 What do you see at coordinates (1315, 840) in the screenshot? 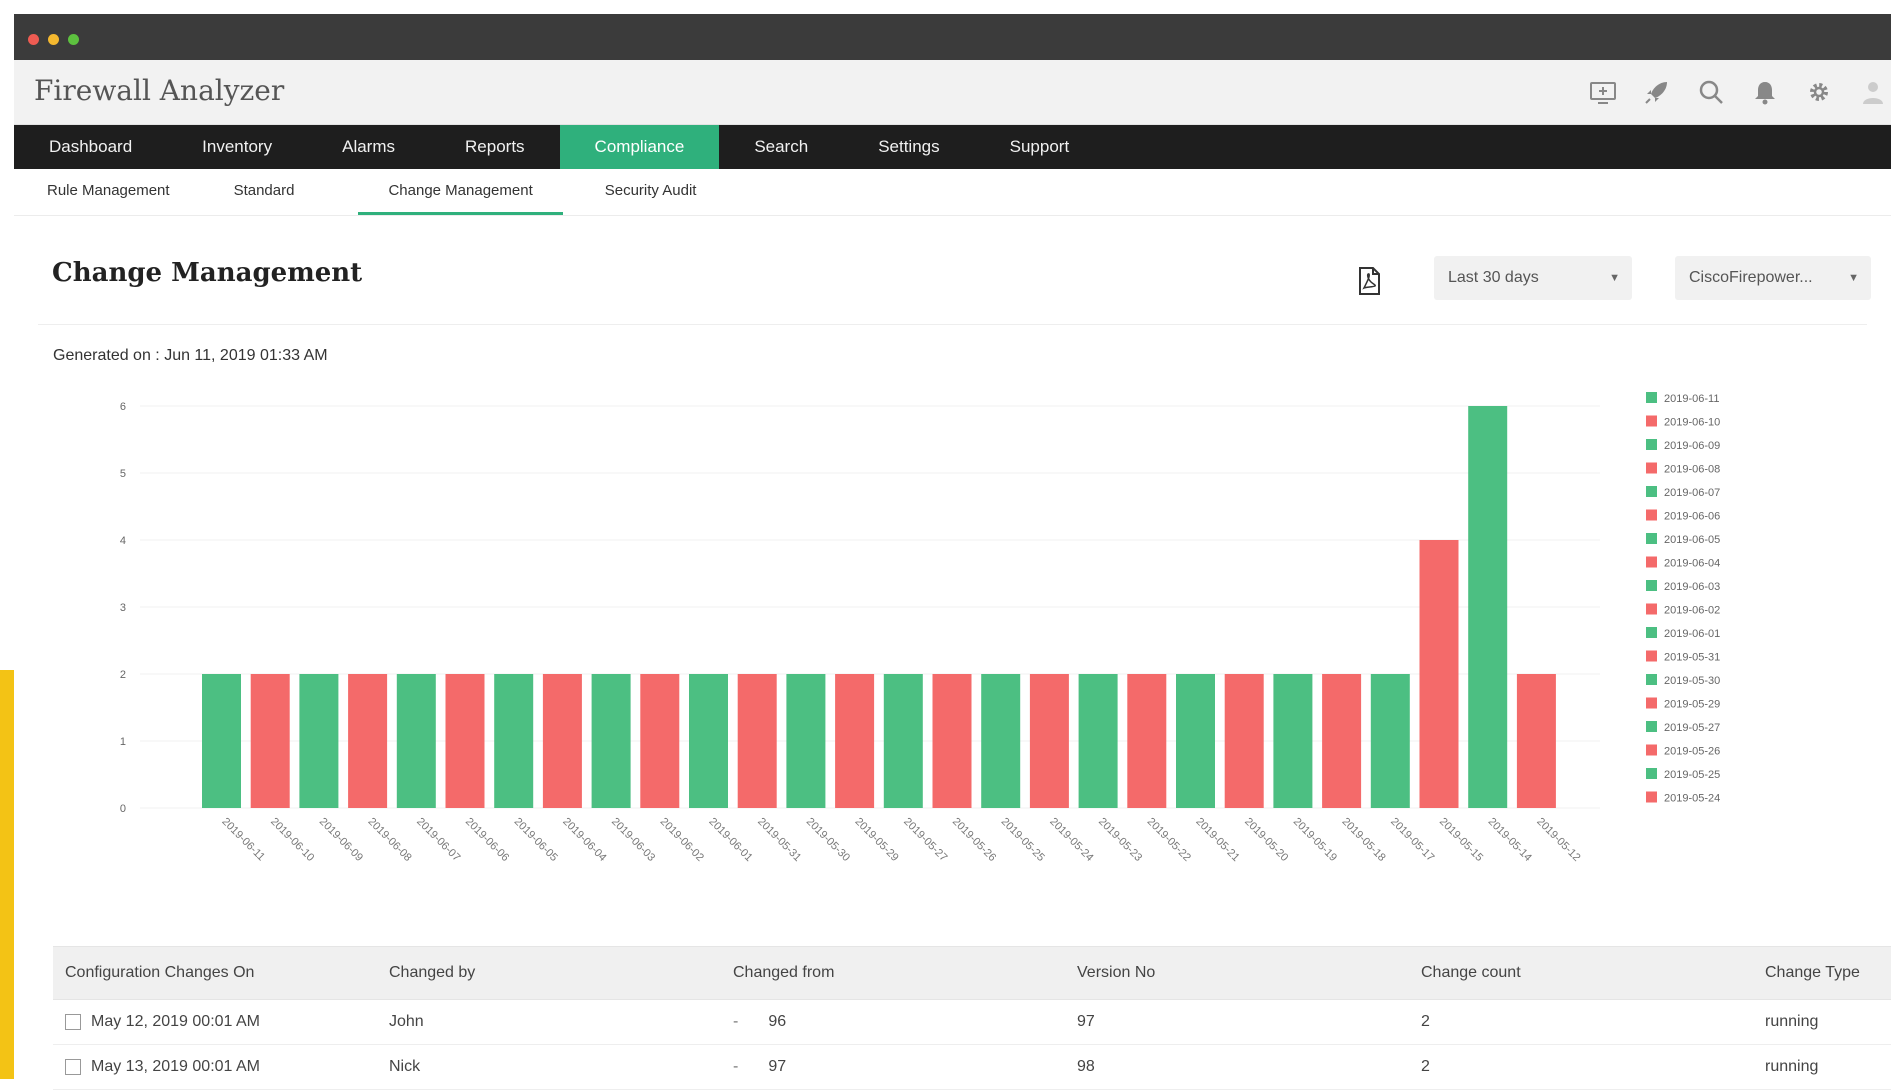
I see `x-tick-label: 2019-05-19` at bounding box center [1315, 840].